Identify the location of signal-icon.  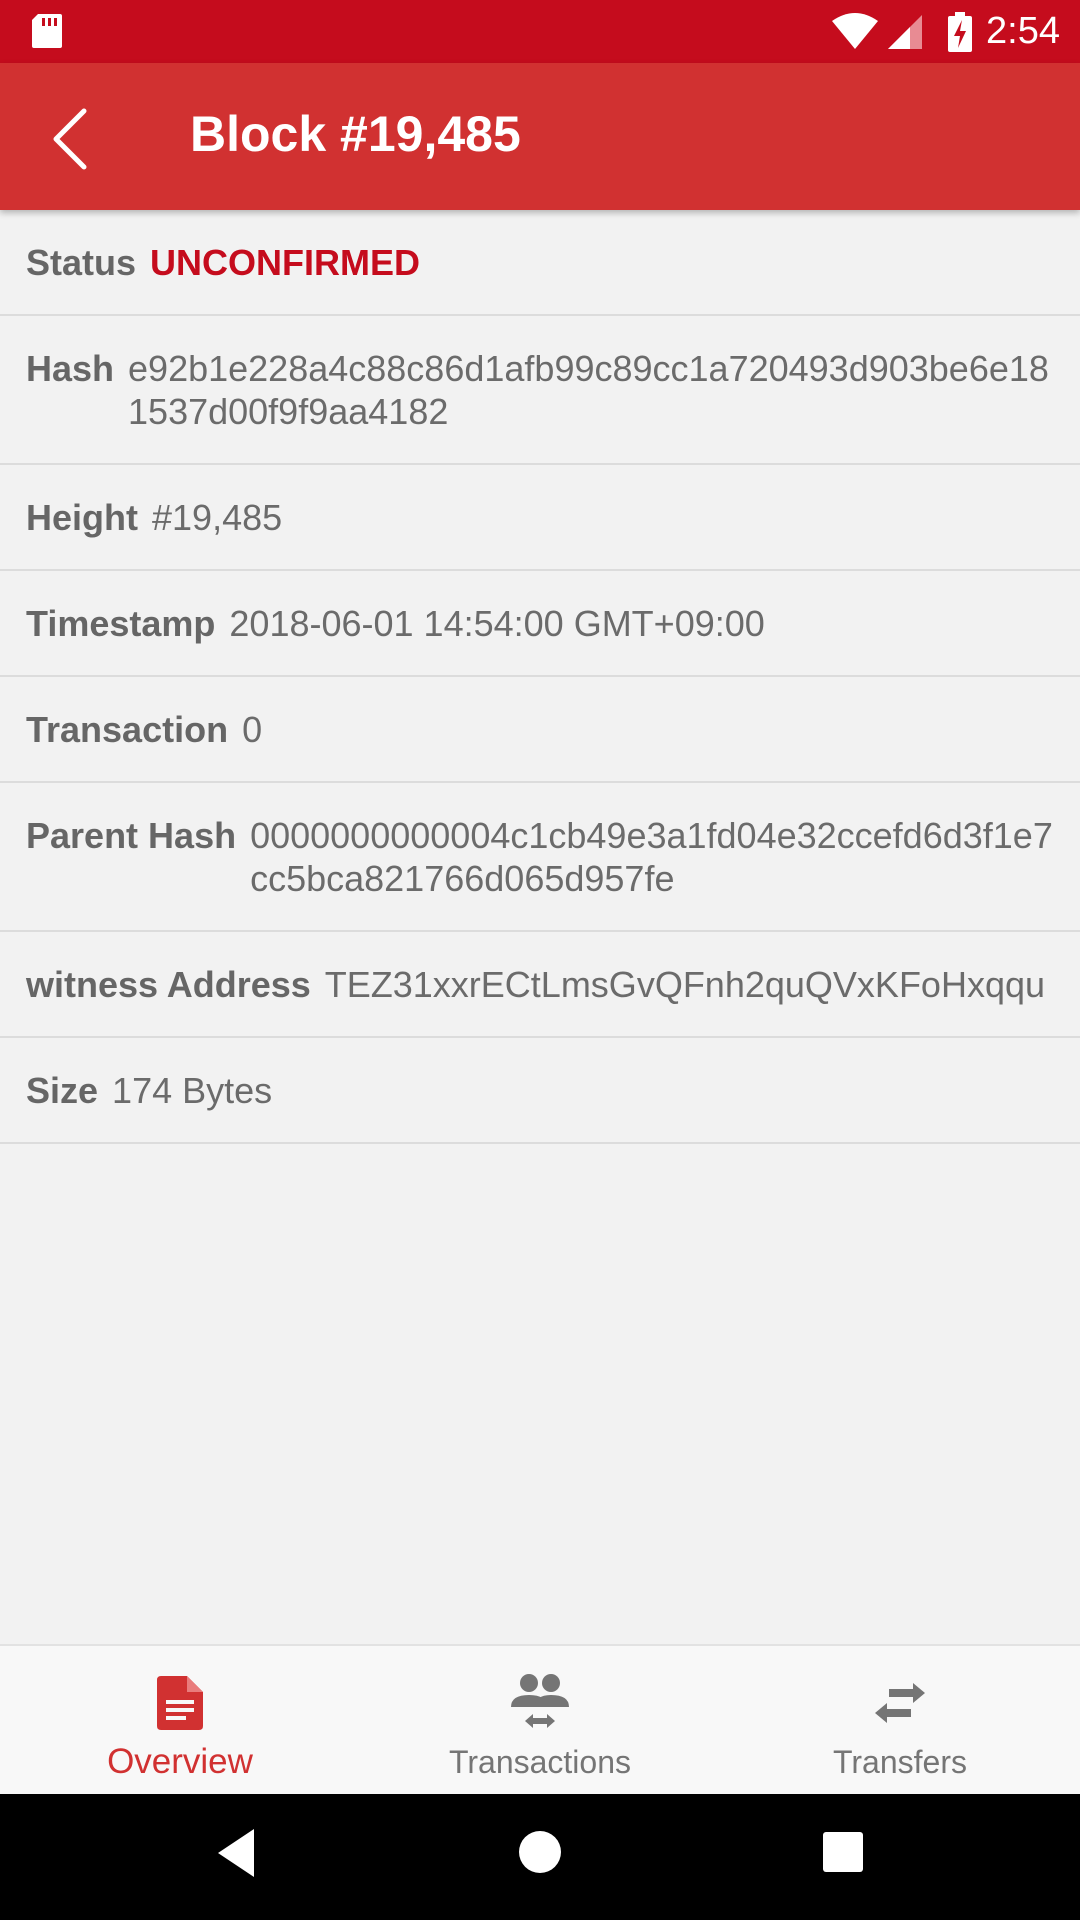
(905, 31).